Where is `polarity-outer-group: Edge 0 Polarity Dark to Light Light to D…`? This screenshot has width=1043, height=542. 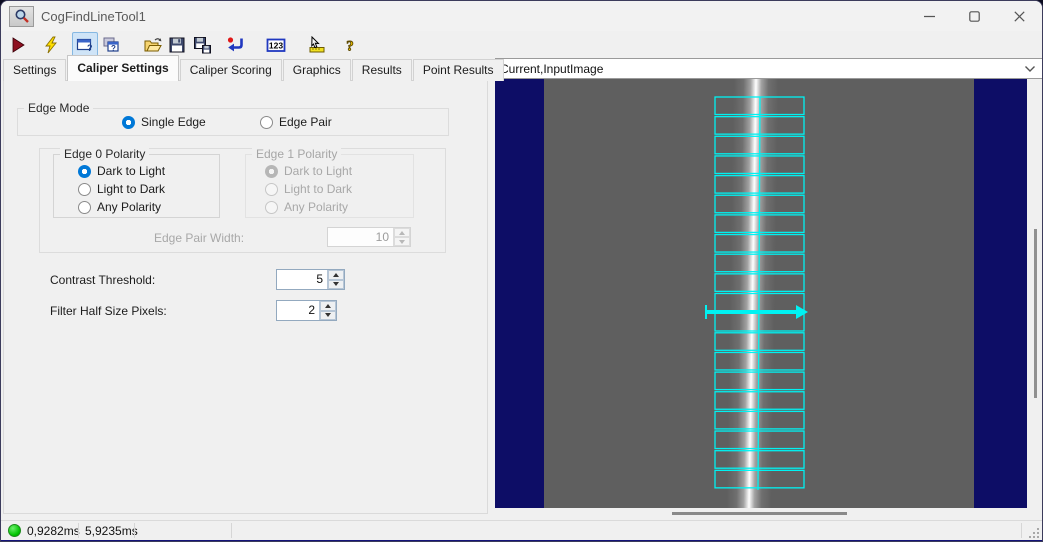 polarity-outer-group: Edge 0 Polarity Dark to Light Light to D… is located at coordinates (242, 200).